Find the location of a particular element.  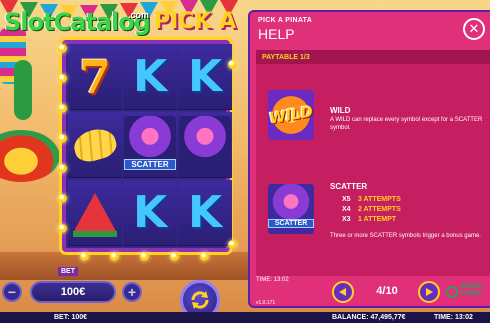

scatter-pay-row: X5 3 ATTEMPTS is located at coordinates (371, 199).